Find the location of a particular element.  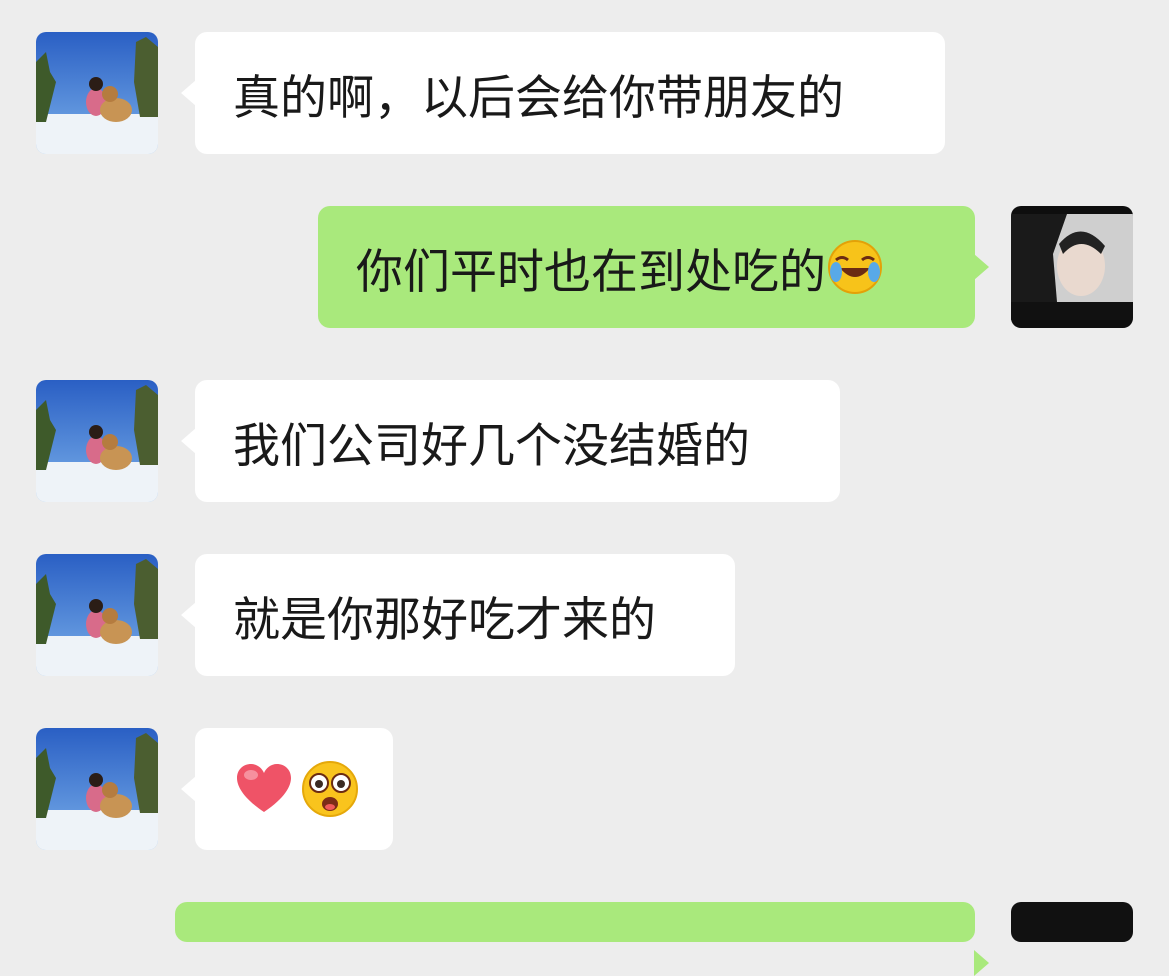

message-bubble: 就是你那好吃才来的 is located at coordinates (458, 615).